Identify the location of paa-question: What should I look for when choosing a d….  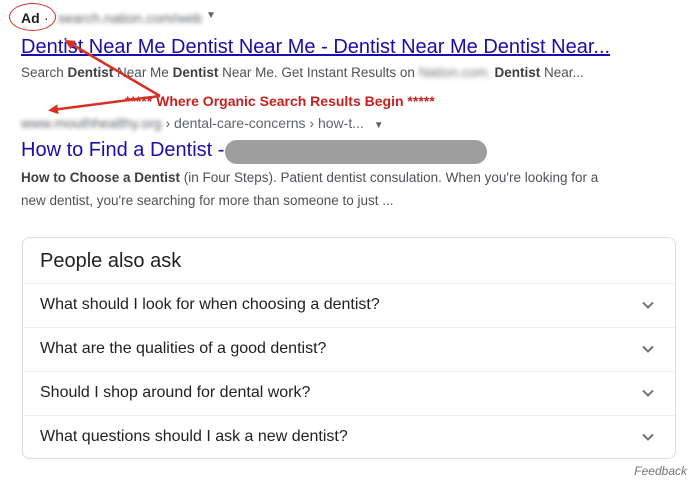
(210, 304).